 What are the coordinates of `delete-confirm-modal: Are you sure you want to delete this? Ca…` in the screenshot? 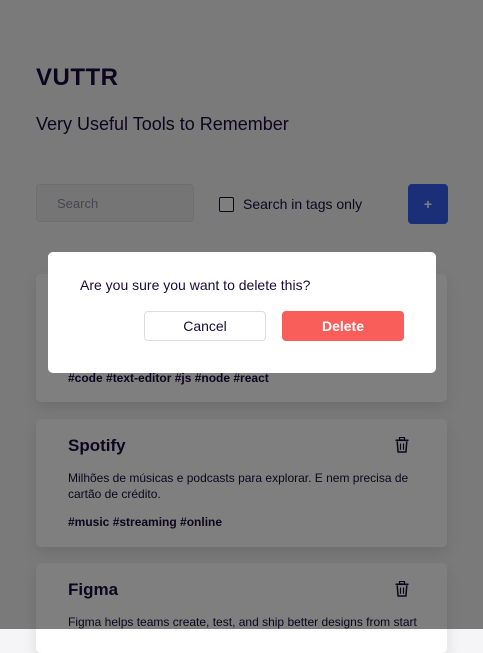 It's located at (242, 312).